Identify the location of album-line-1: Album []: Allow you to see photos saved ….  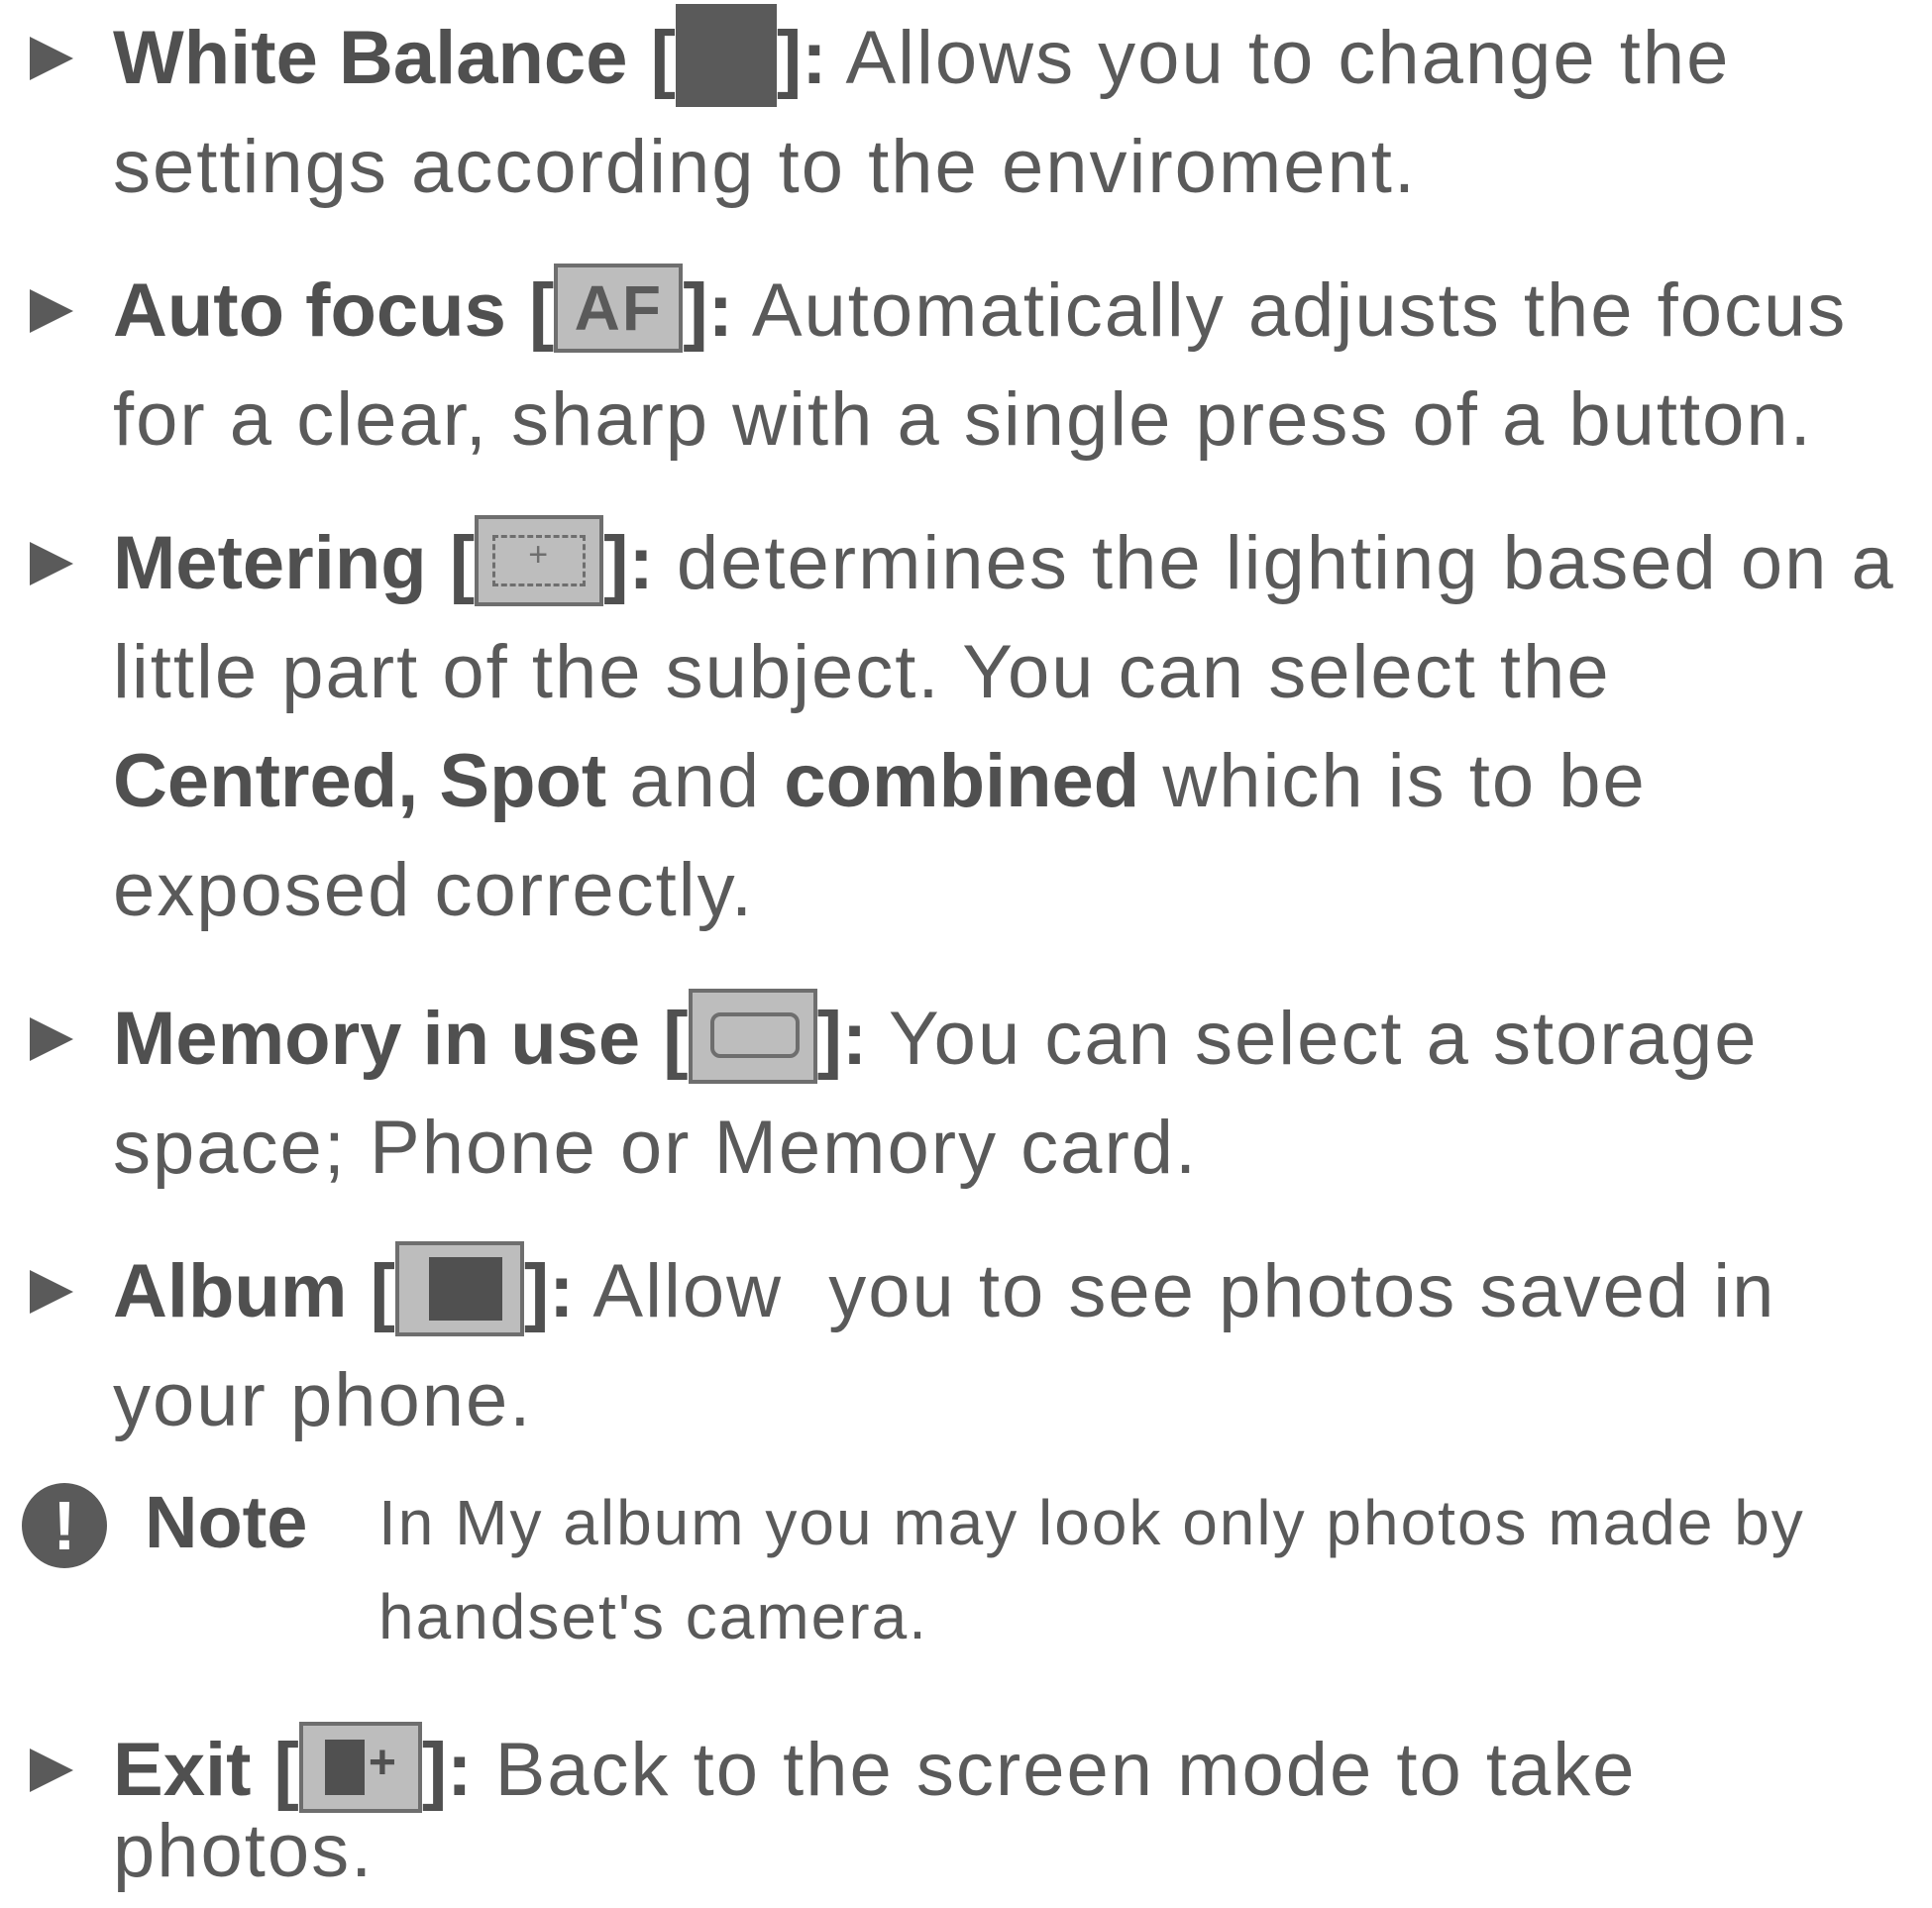
(944, 1291).